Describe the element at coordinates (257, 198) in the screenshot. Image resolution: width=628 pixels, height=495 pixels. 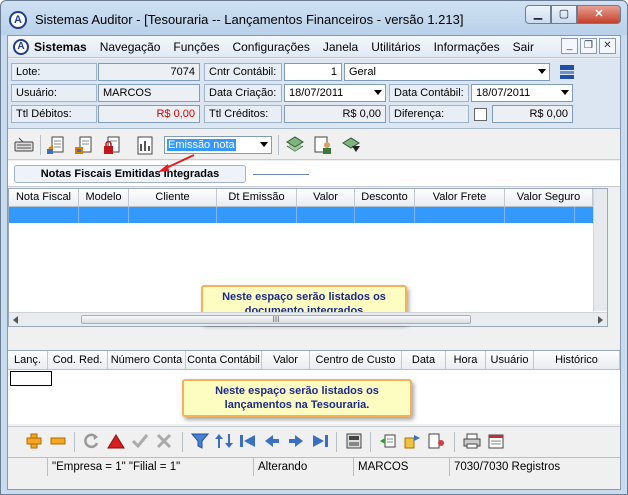
I see `column-header: Dt Emissão` at that location.